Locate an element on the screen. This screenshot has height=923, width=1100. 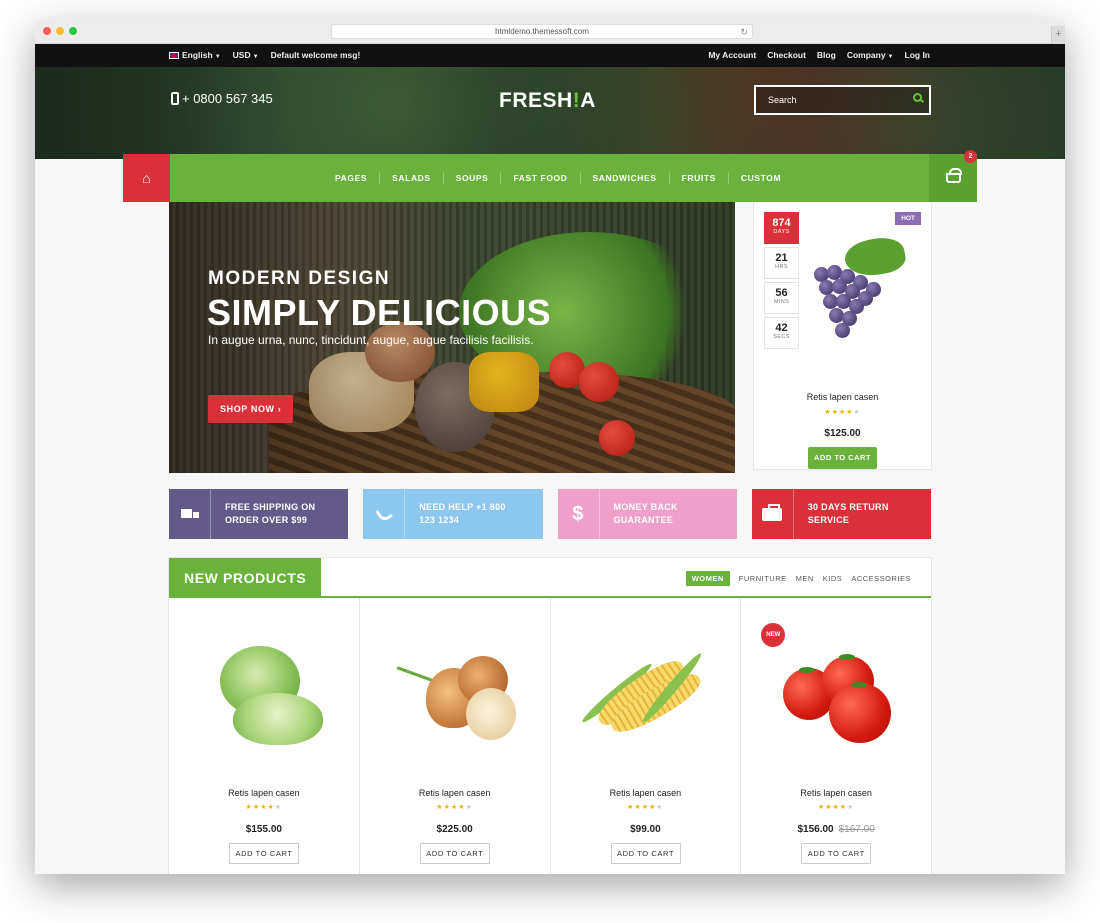
feature-text: FREE SHIPPING ON ORDER OVER $99 is located at coordinates (270, 514).